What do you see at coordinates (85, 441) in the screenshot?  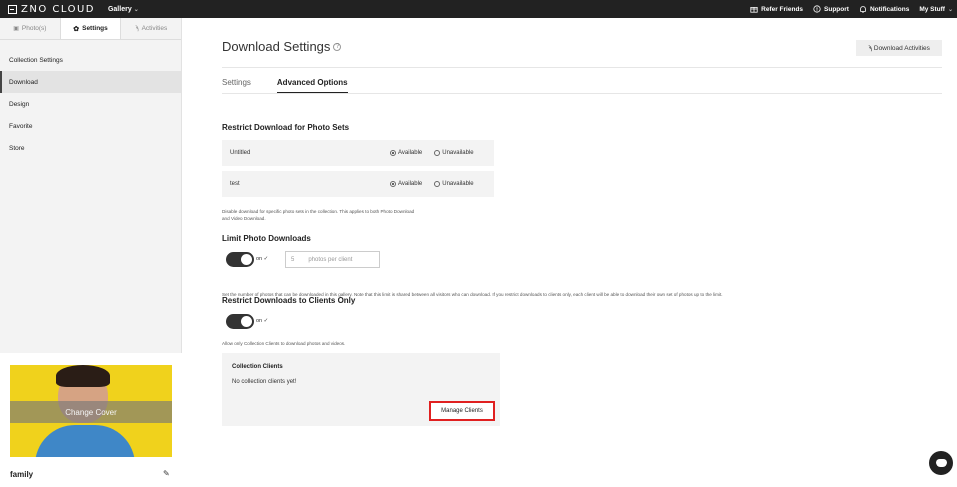 I see `cover-photo-shirt` at bounding box center [85, 441].